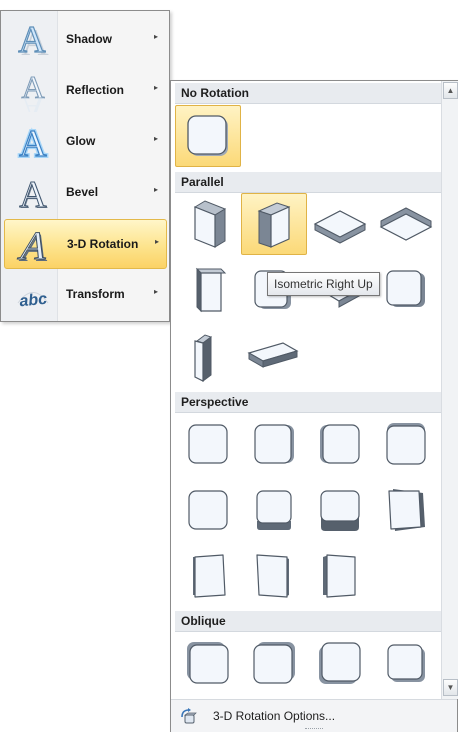  I want to click on perspective-right-tilt-icon, so click(272, 576).